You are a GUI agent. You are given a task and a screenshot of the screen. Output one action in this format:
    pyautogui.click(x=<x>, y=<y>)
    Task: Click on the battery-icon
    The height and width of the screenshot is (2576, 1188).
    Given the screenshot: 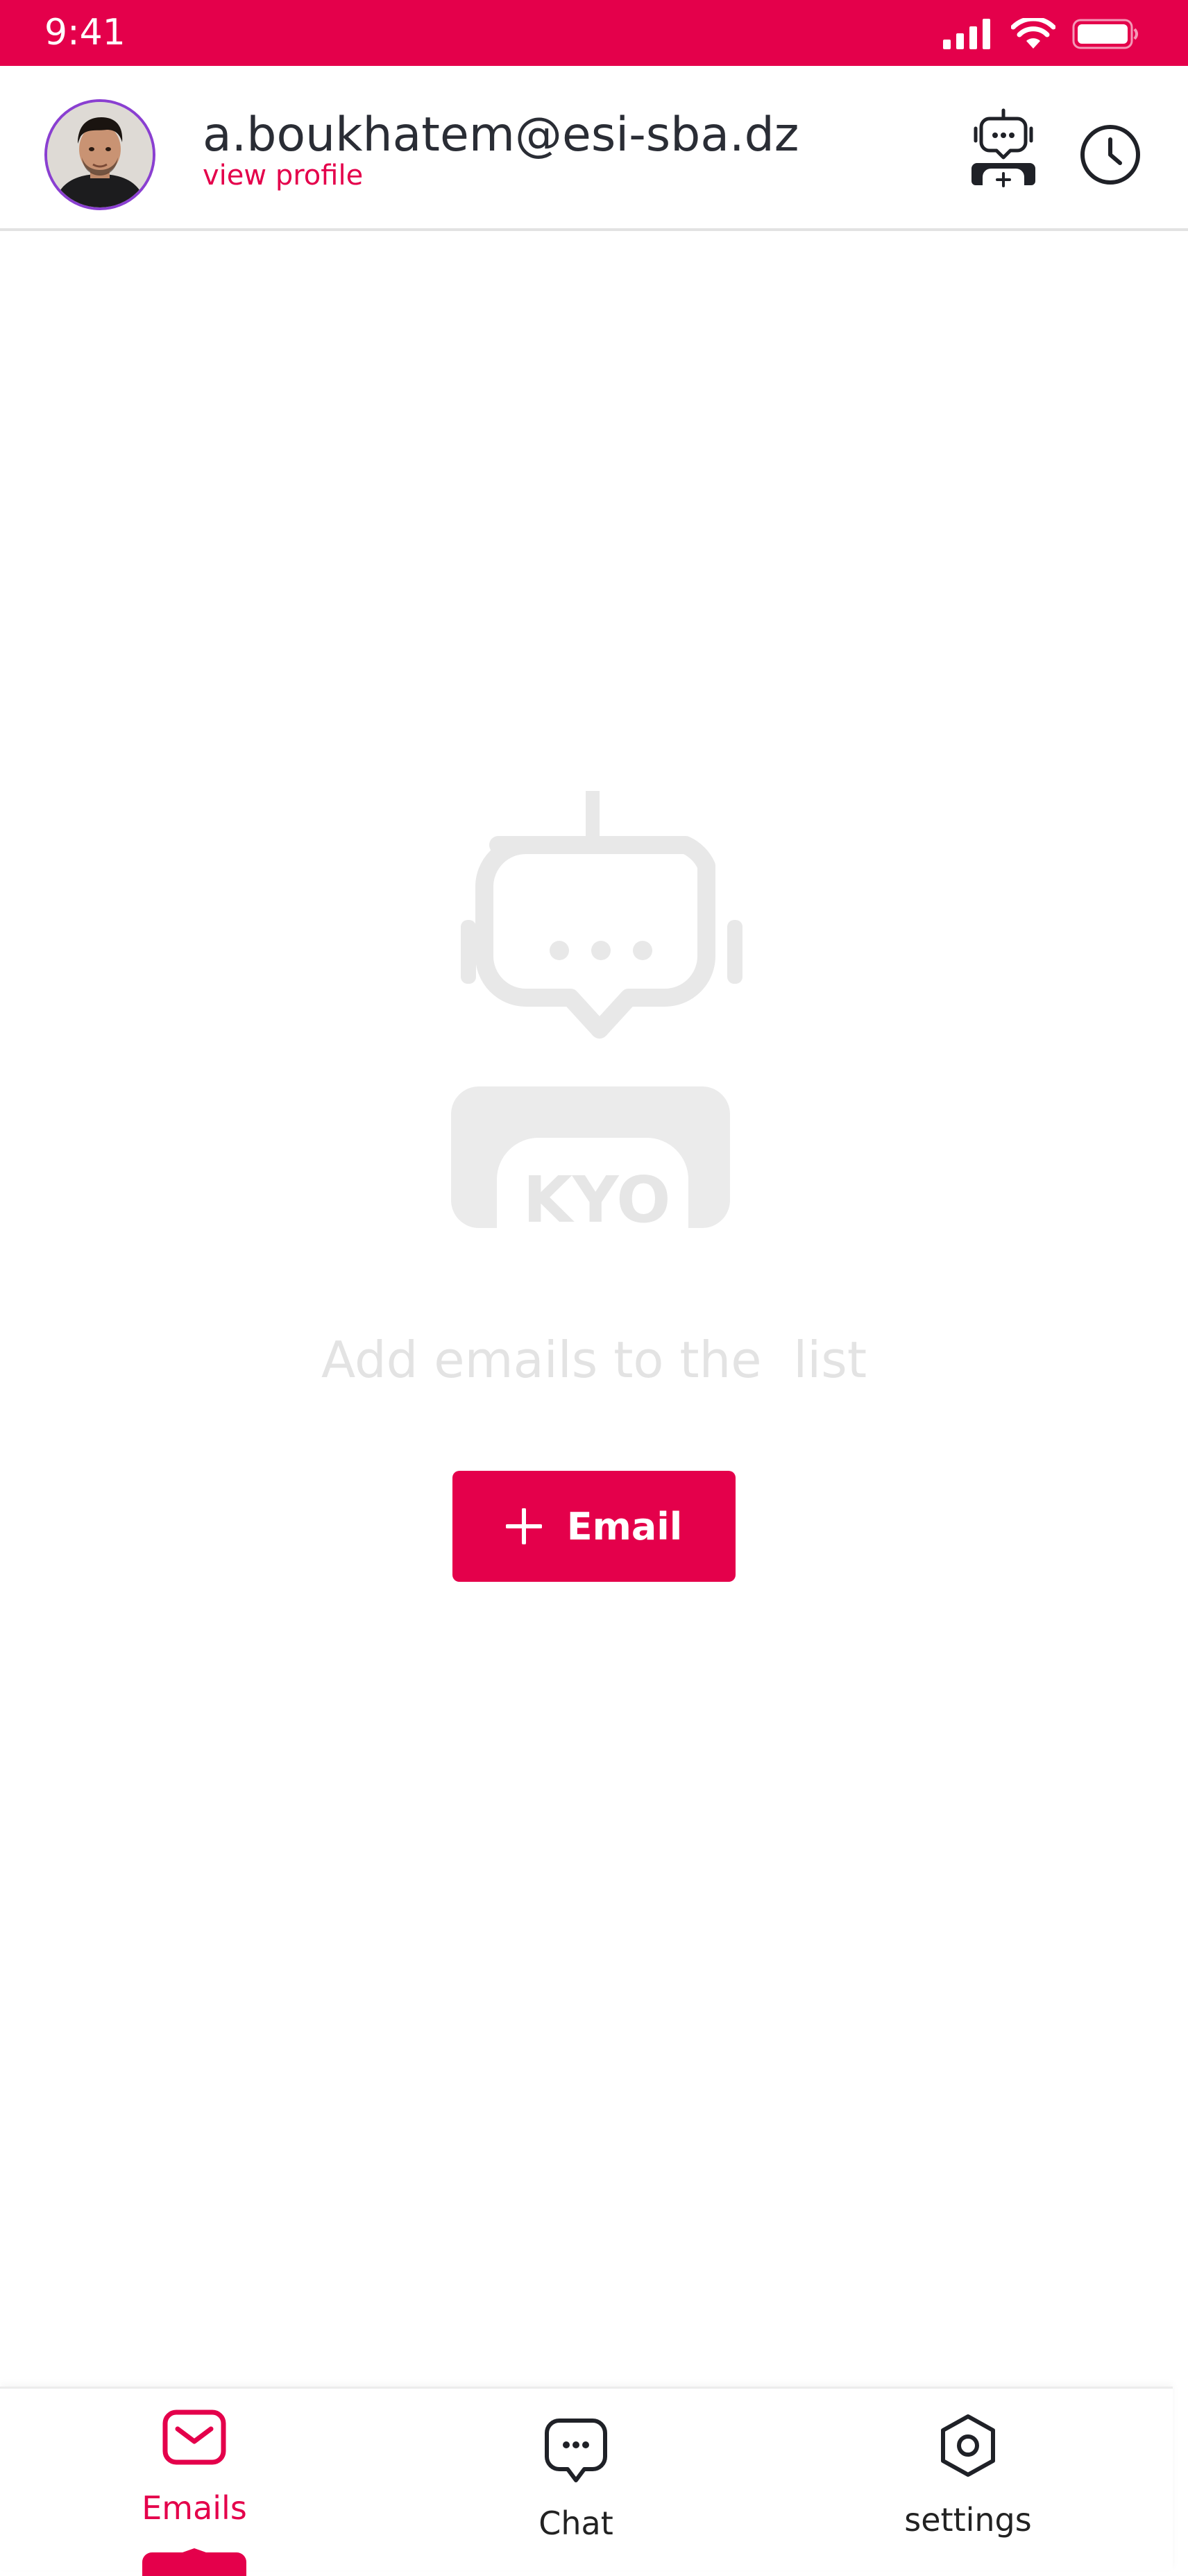 What is the action you would take?
    pyautogui.click(x=1105, y=34)
    